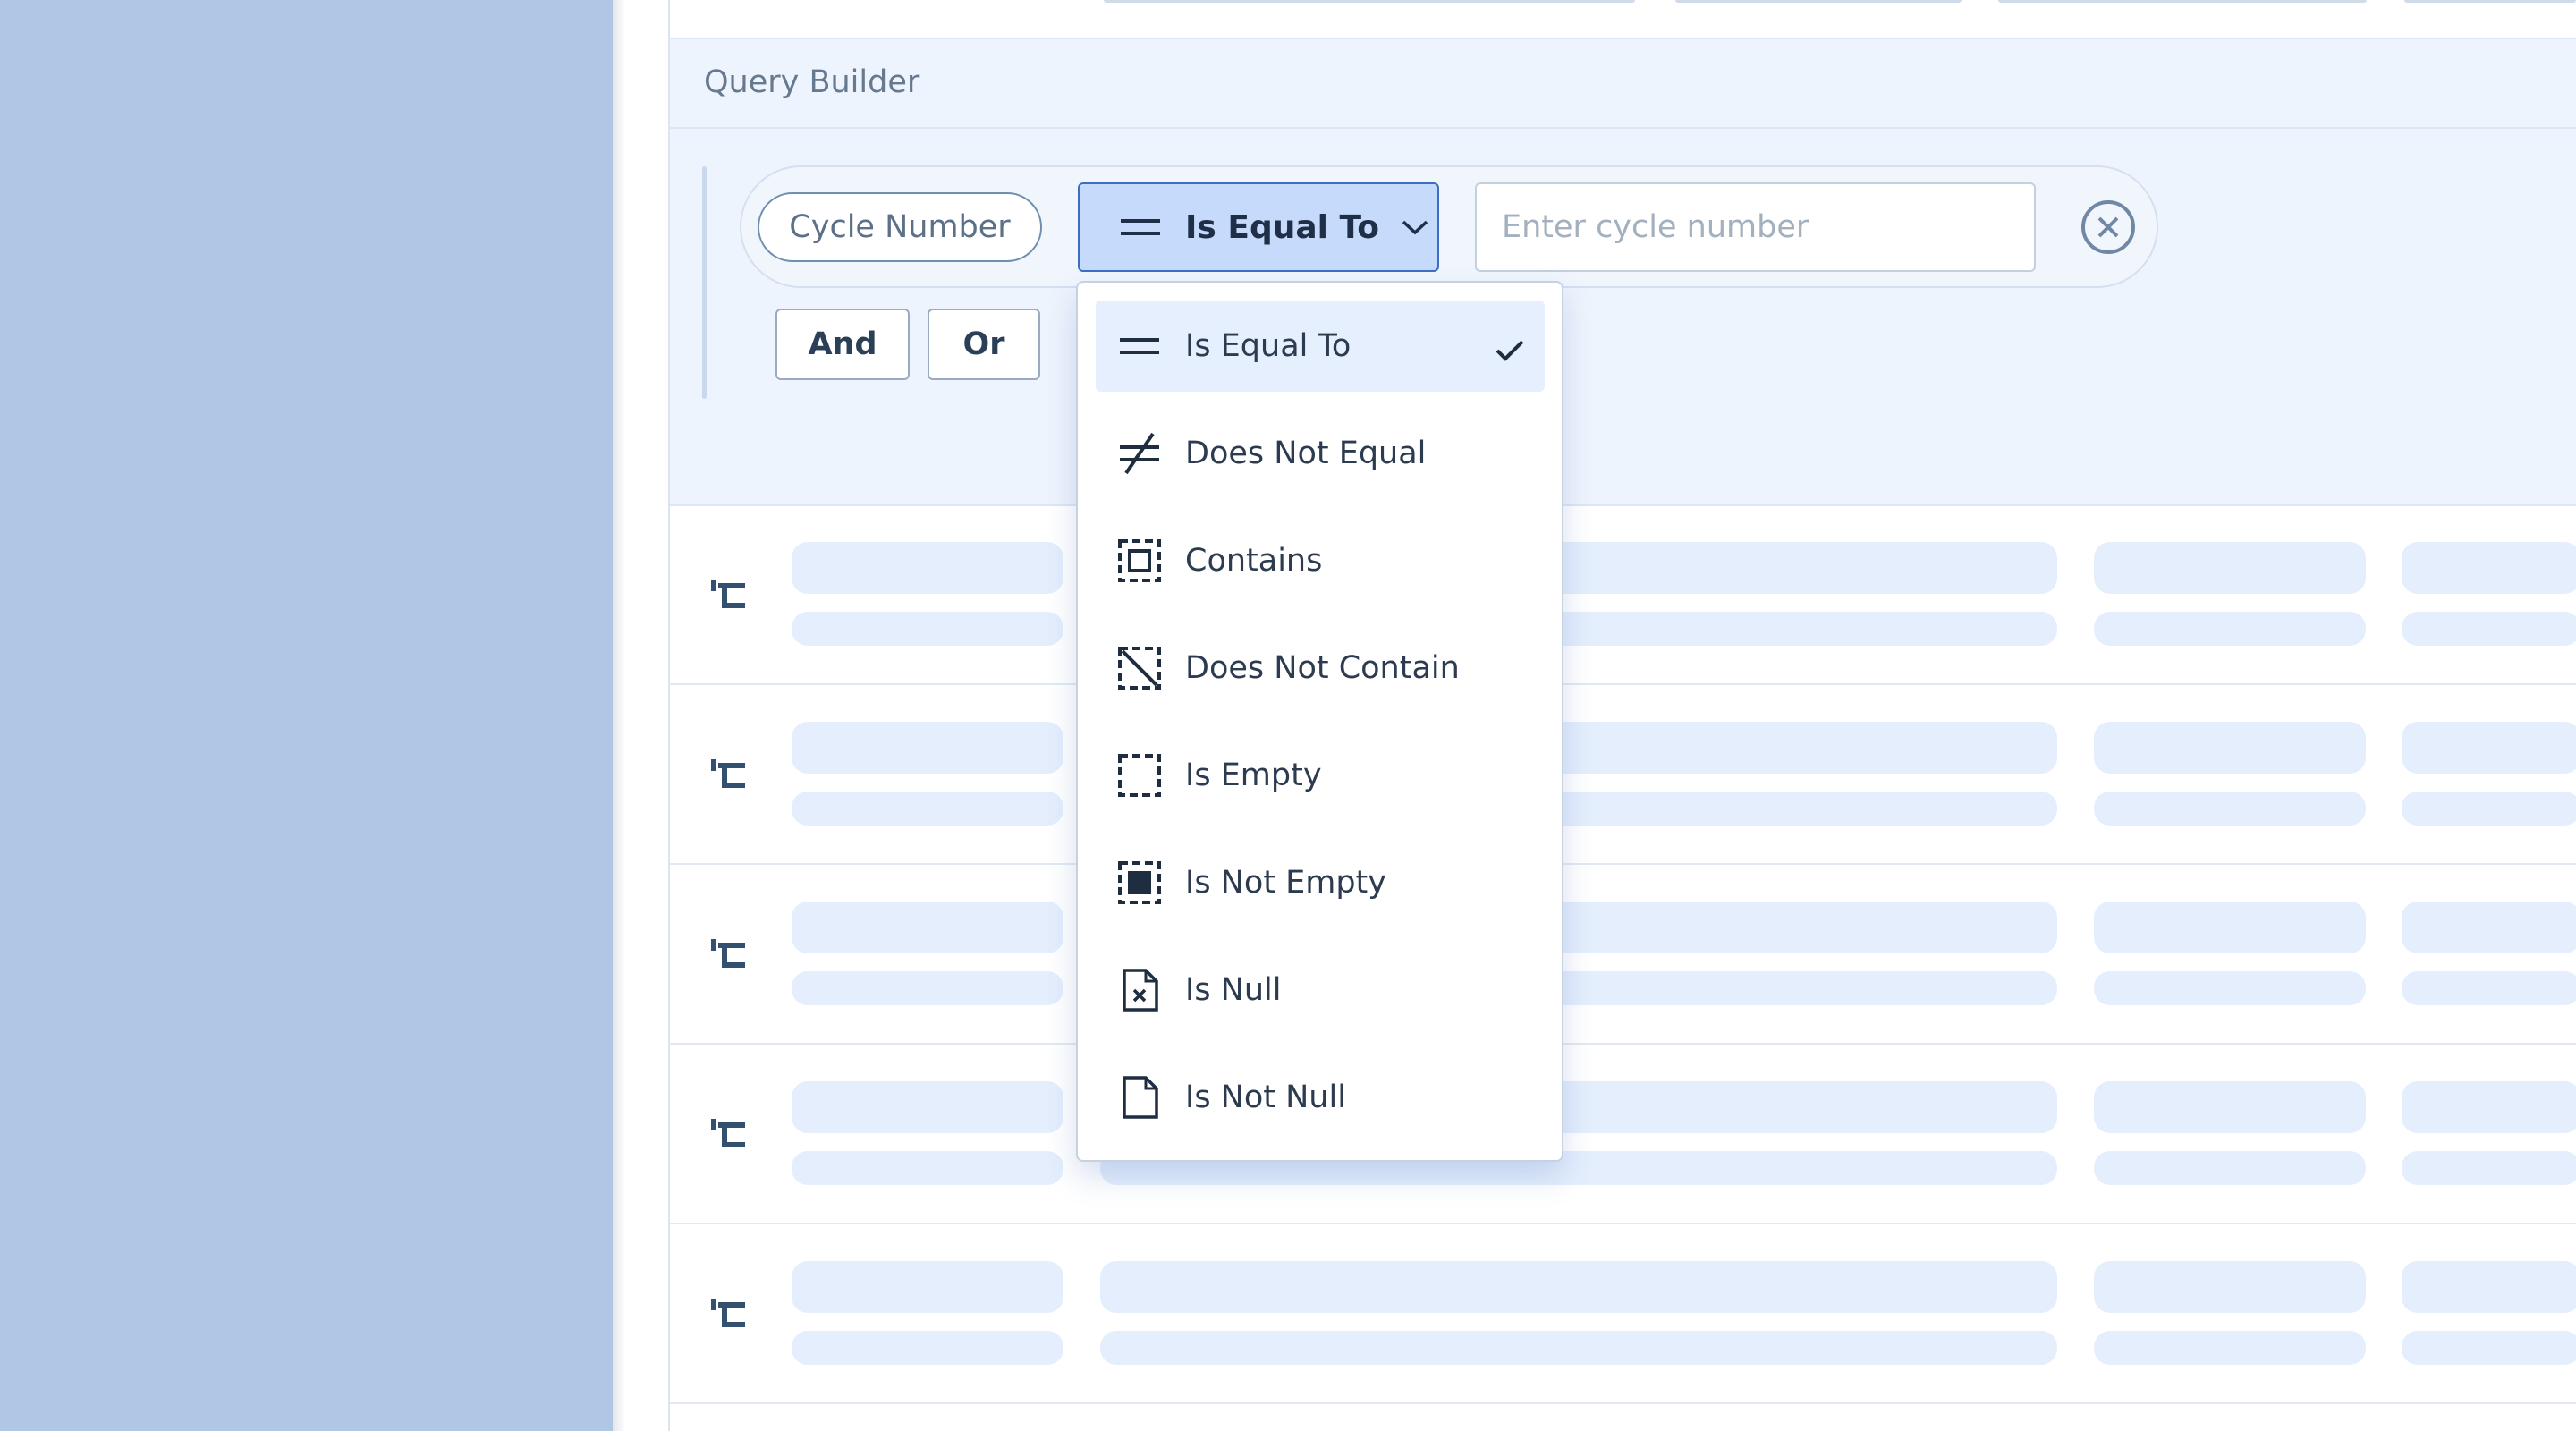 This screenshot has width=2576, height=1431. I want to click on document-x-icon, so click(1139, 990).